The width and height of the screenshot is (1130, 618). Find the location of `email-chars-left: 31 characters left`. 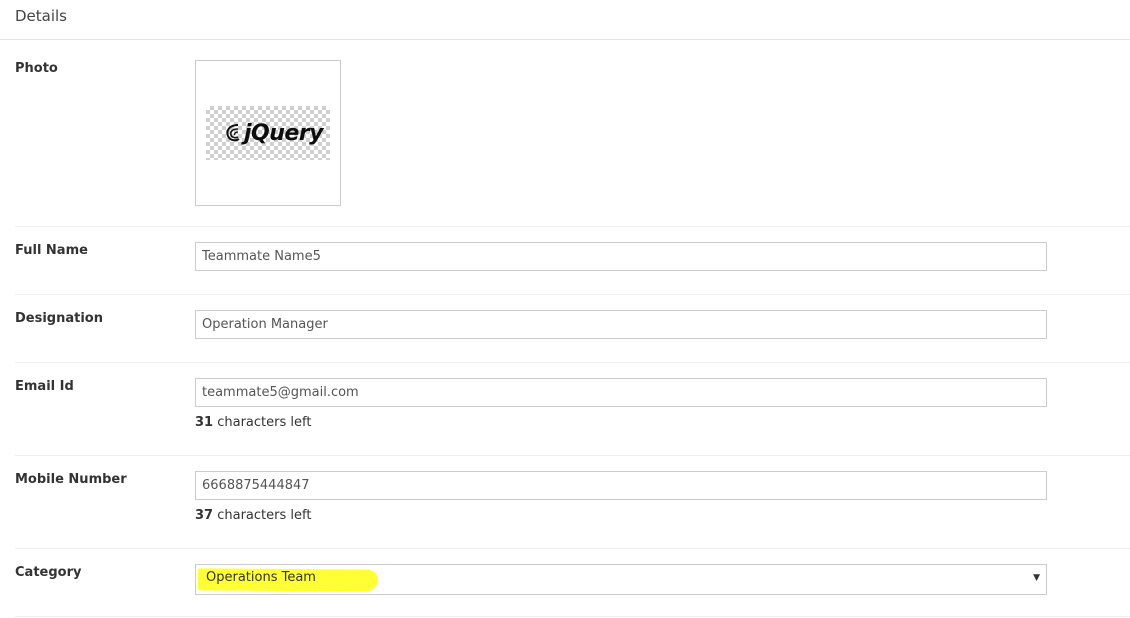

email-chars-left: 31 characters left is located at coordinates (253, 422).